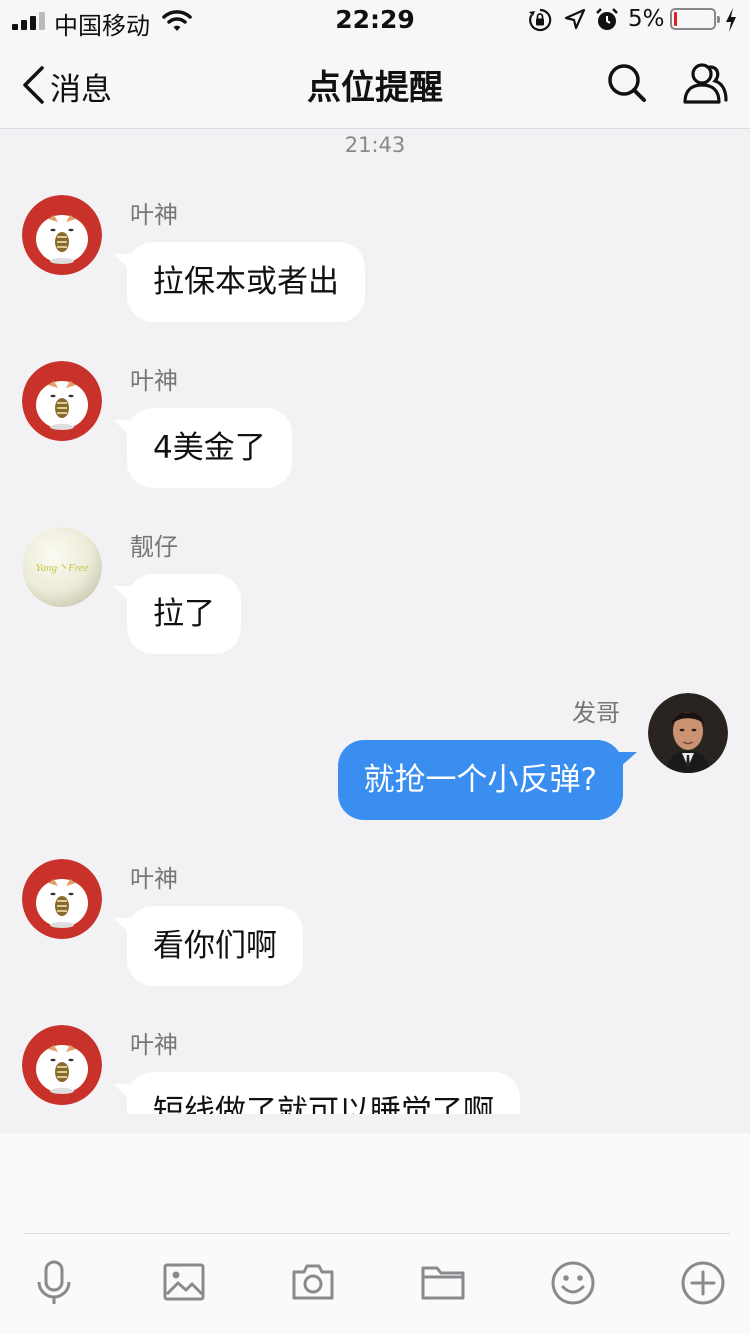 Image resolution: width=750 pixels, height=1334 pixels. Describe the element at coordinates (239, 282) in the screenshot. I see `message-bubble: 拉保本或者出` at that location.